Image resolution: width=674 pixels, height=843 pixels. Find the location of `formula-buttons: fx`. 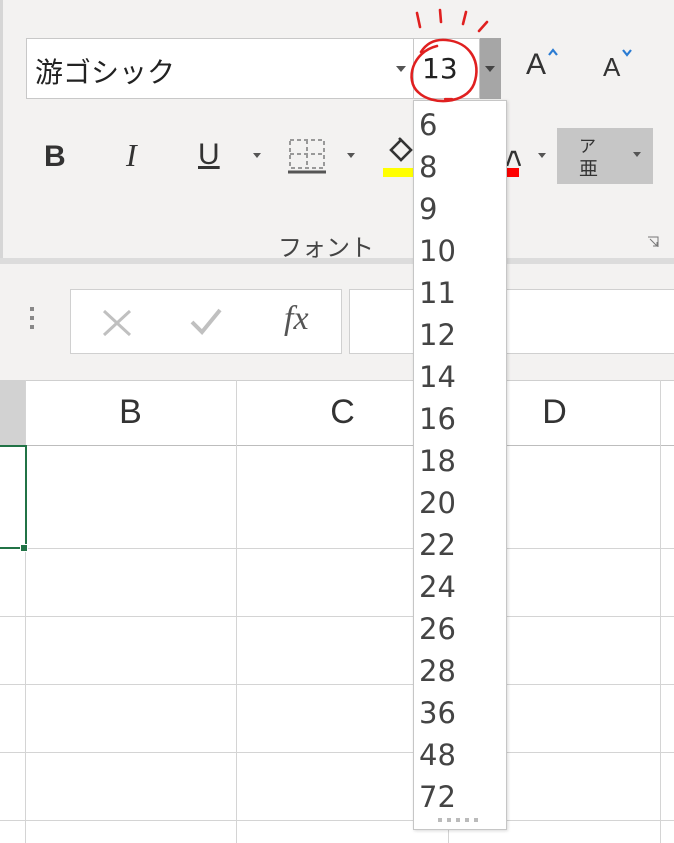

formula-buttons: fx is located at coordinates (206, 321).